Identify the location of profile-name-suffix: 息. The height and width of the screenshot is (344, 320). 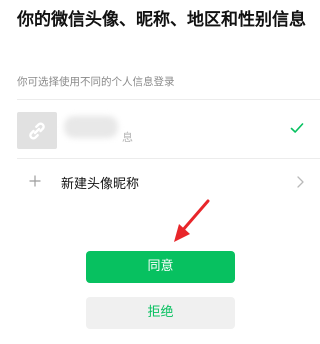
(127, 137).